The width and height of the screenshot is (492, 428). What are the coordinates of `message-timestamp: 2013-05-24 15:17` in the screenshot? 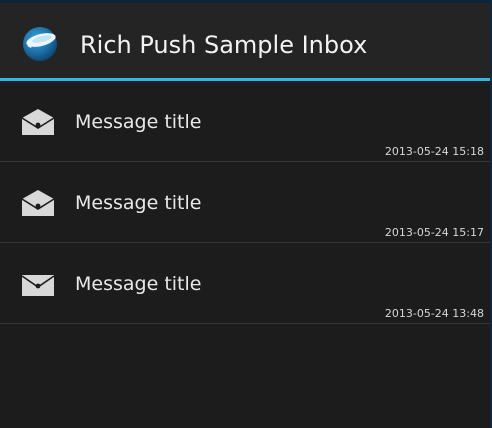 It's located at (434, 232).